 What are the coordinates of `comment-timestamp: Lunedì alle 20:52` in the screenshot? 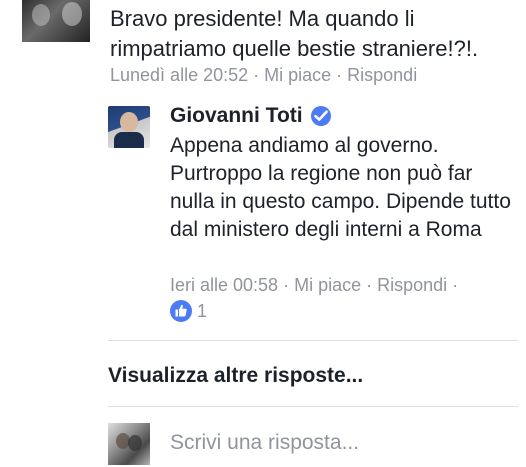 It's located at (179, 75).